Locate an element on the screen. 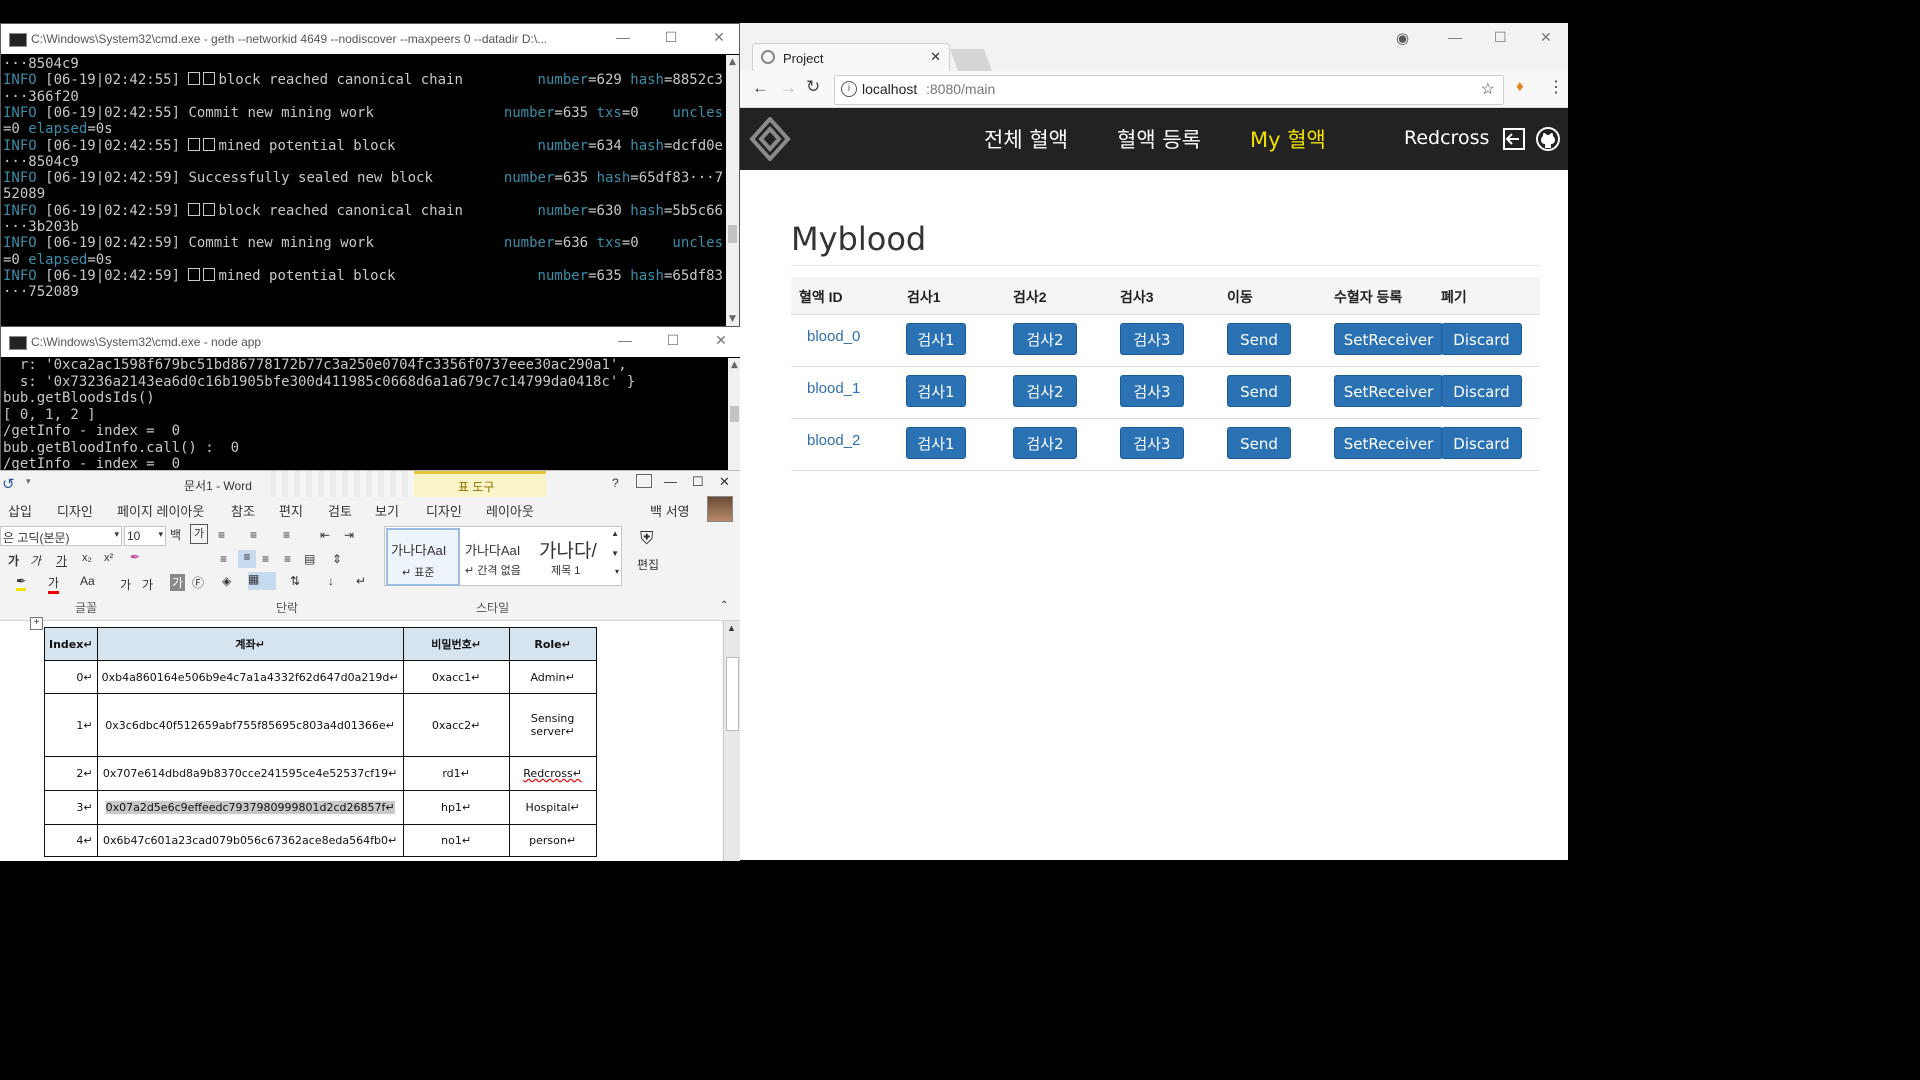 The height and width of the screenshot is (1080, 1920). table-move-handle-icon: + is located at coordinates (36, 623).